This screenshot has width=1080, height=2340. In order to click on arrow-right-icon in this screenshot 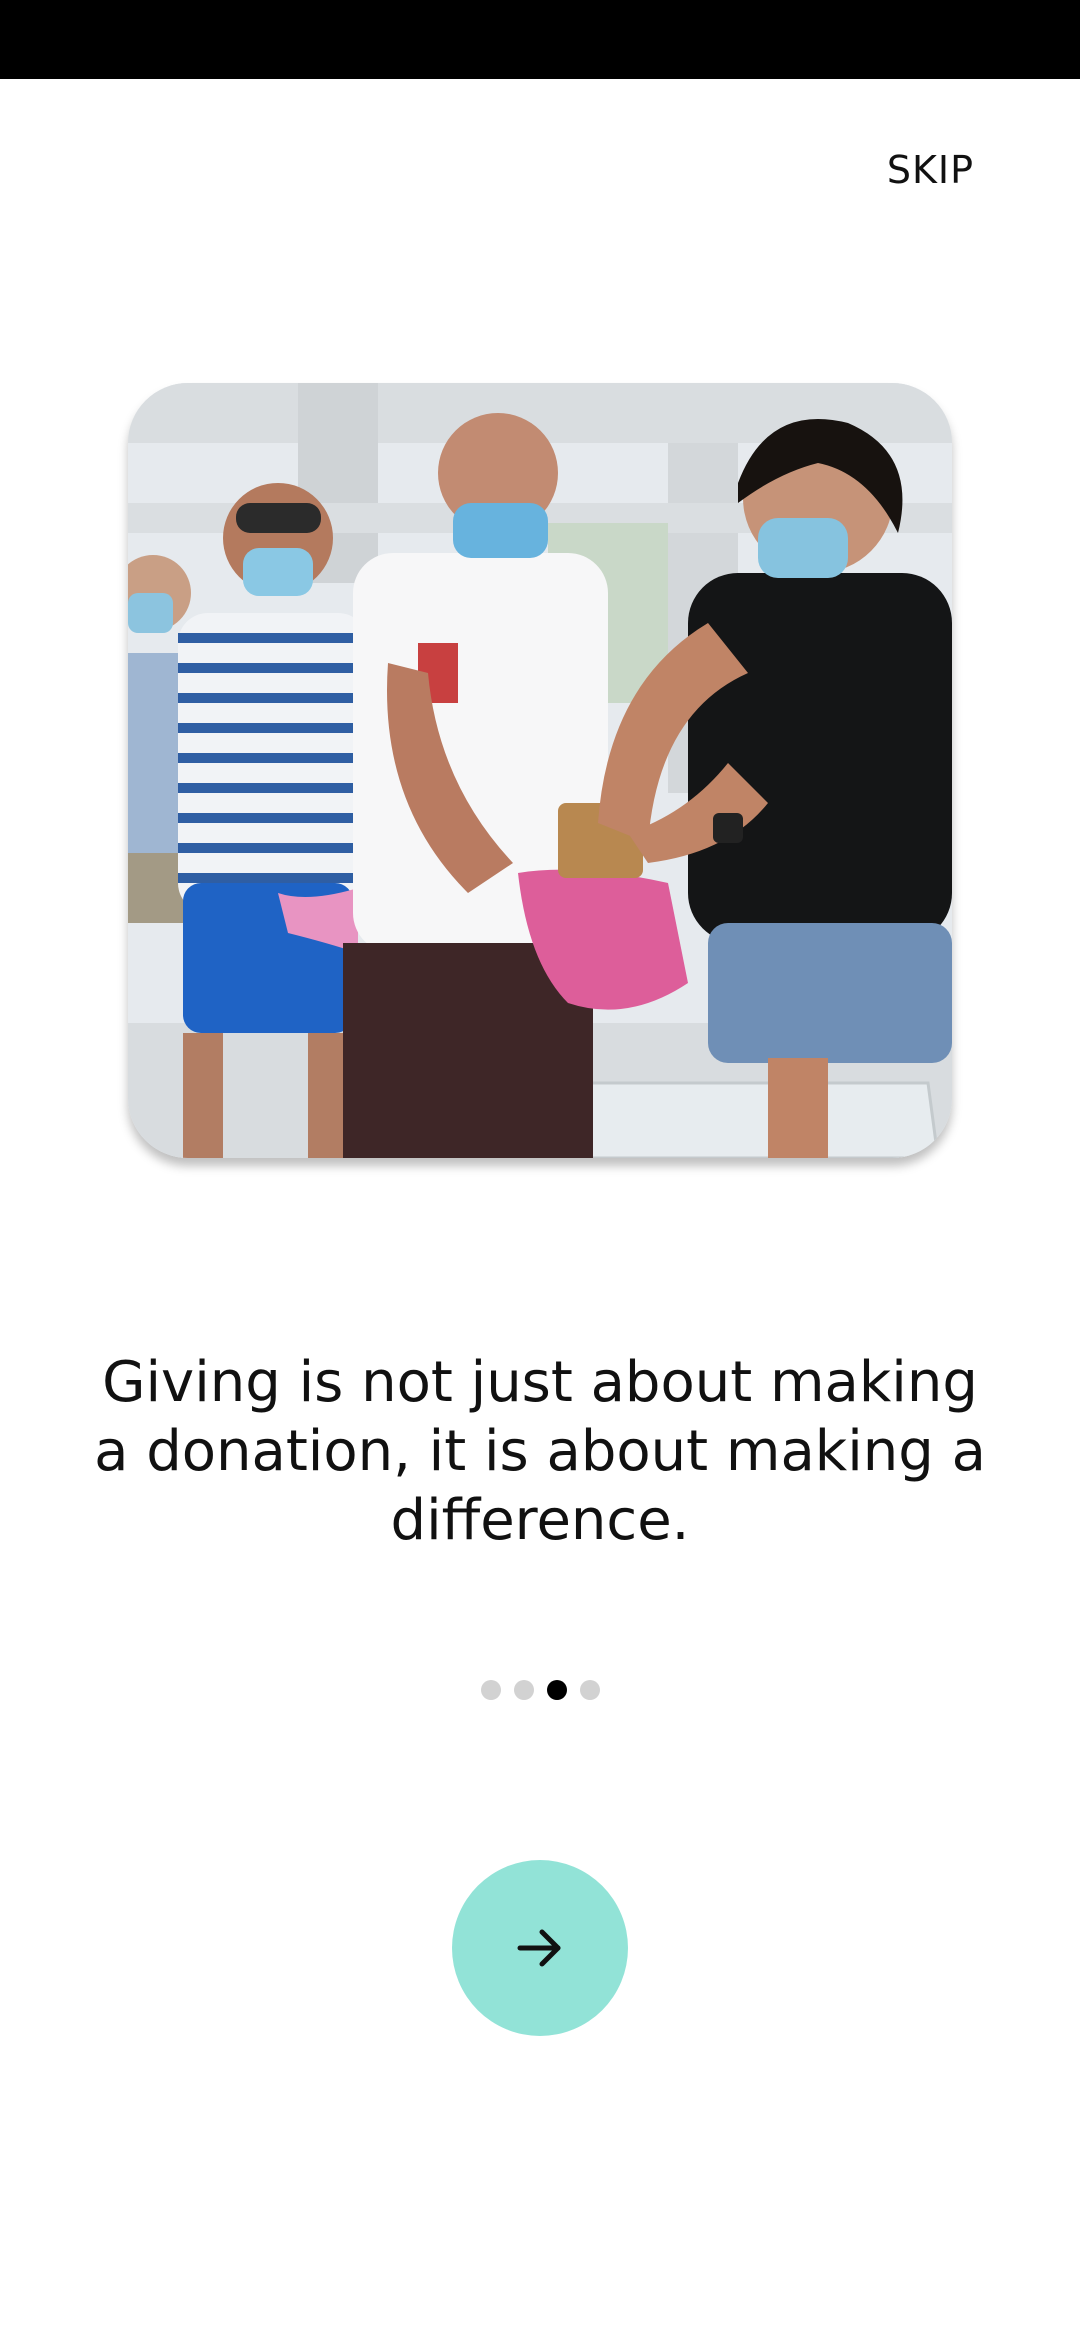, I will do `click(539, 1948)`.